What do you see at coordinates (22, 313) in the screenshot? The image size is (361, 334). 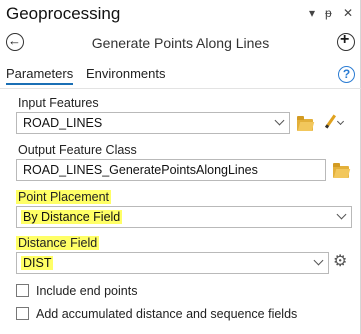 I see `add-accumulated-distance-checkbox` at bounding box center [22, 313].